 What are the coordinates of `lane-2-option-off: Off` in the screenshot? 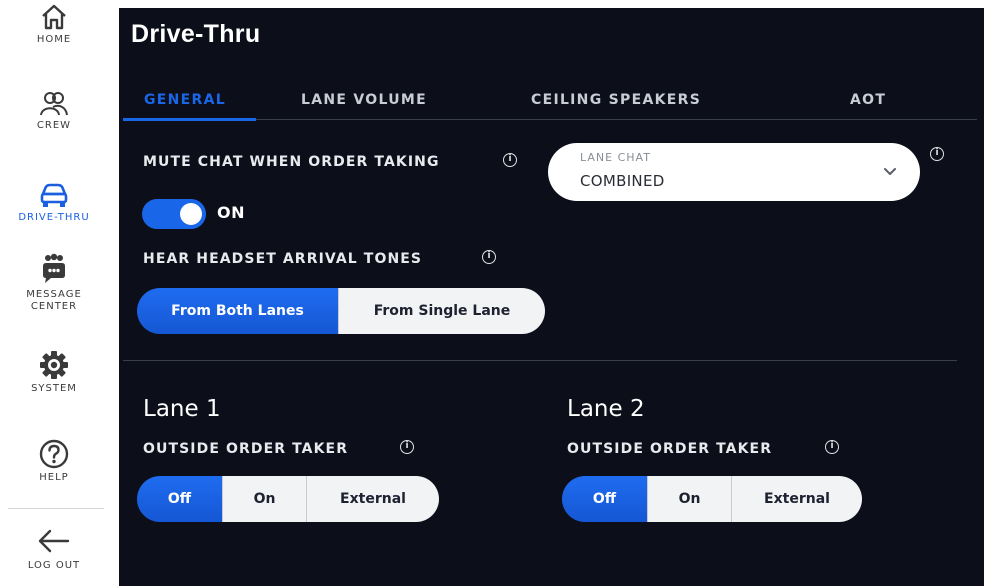 It's located at (605, 499).